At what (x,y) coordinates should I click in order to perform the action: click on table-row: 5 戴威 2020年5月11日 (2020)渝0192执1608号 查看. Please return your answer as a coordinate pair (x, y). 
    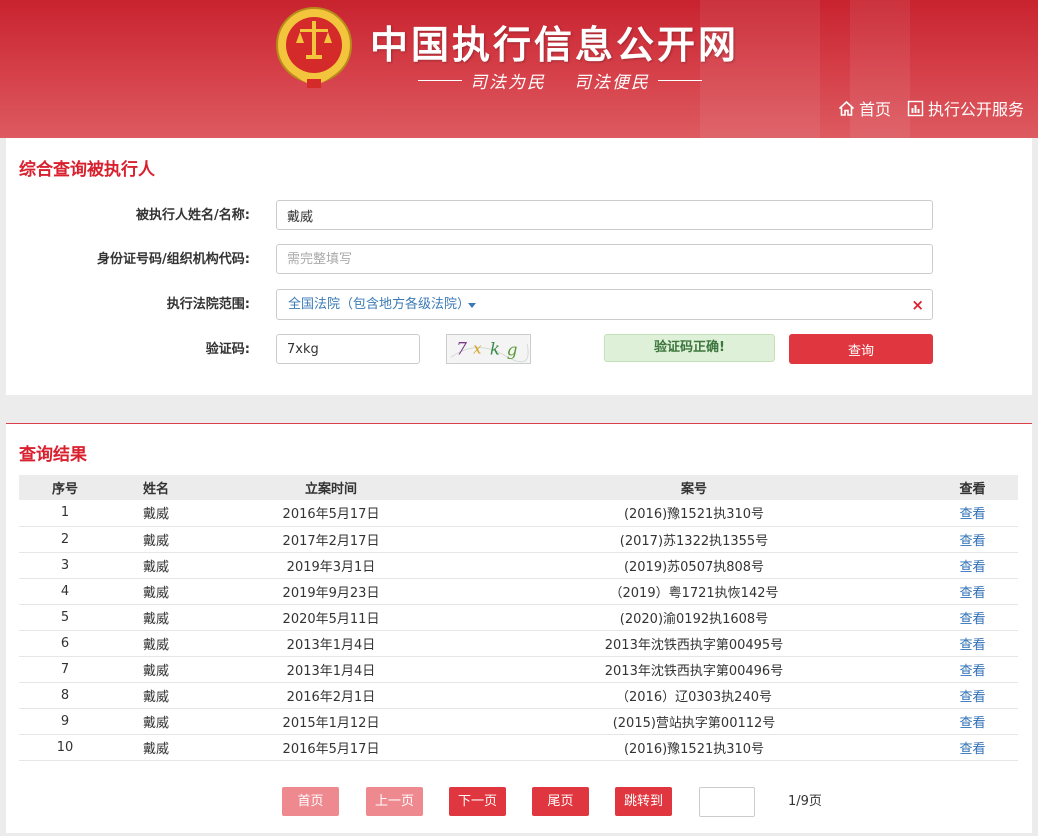
    Looking at the image, I should click on (518, 617).